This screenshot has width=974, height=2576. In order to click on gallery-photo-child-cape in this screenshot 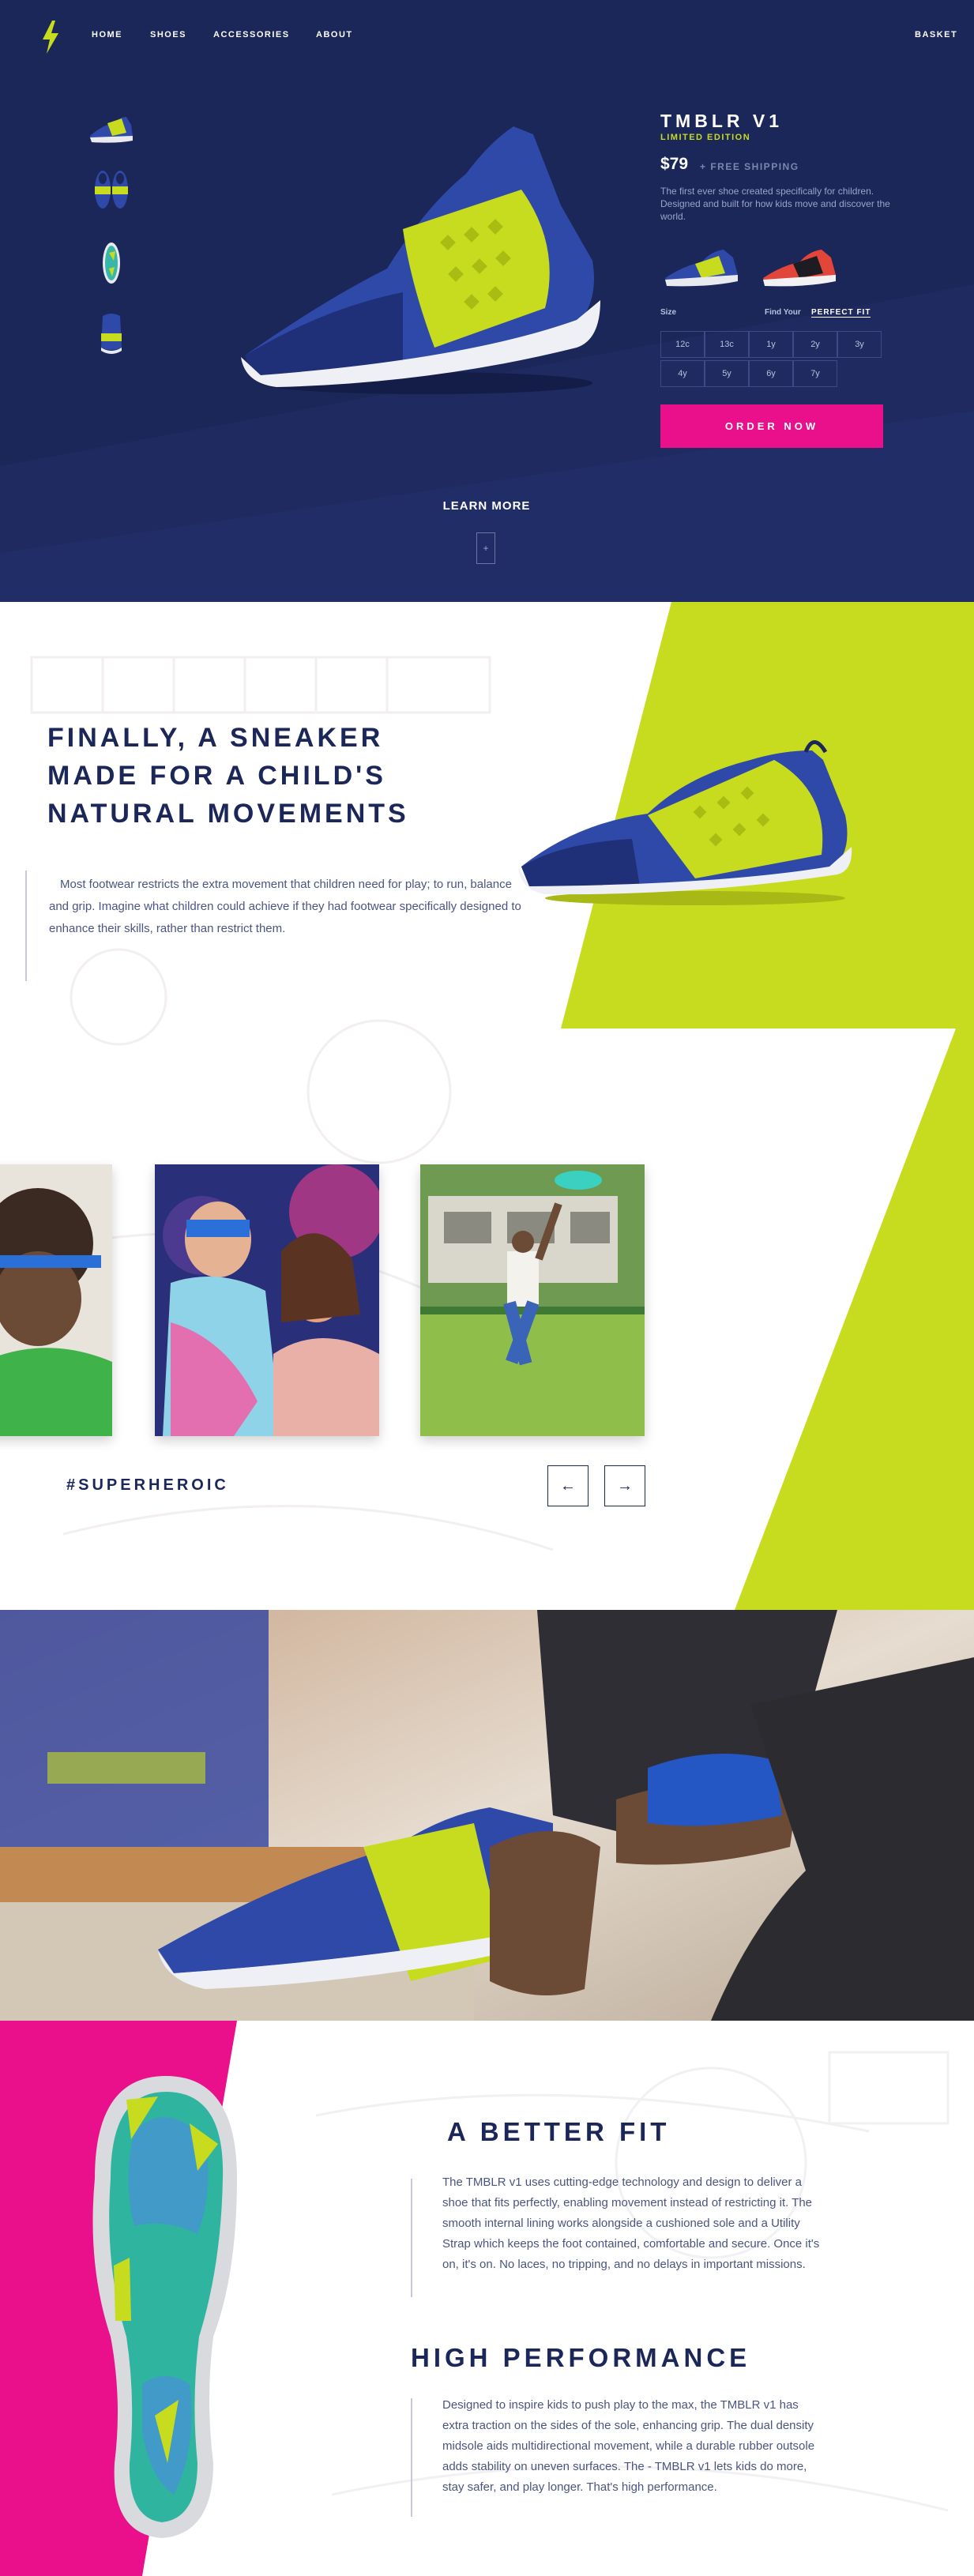, I will do `click(56, 1300)`.